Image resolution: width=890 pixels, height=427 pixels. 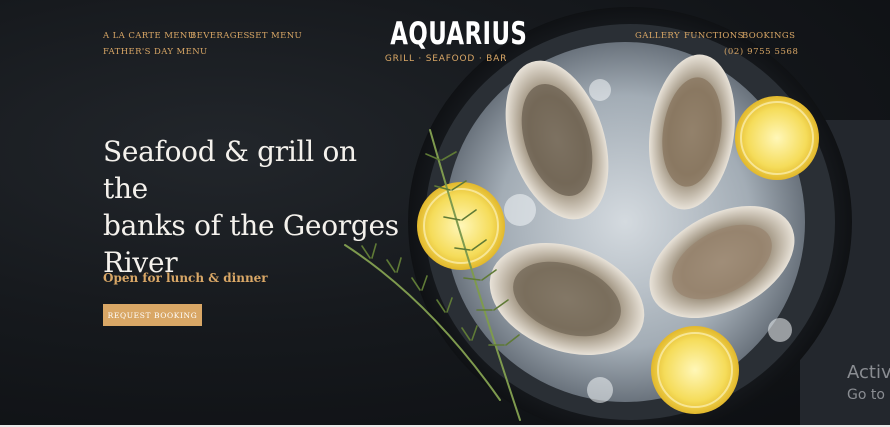 I want to click on headline-line: Seafood & grill on the, so click(x=230, y=170).